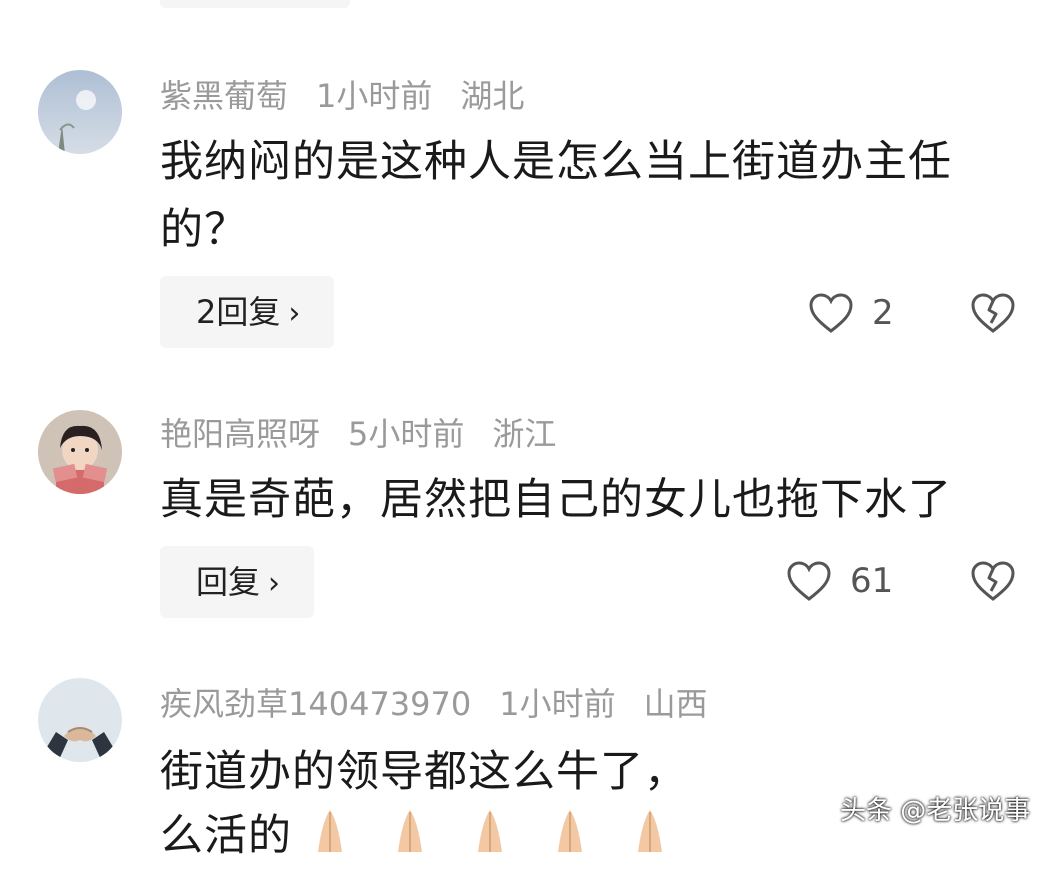 The width and height of the screenshot is (1060, 870). I want to click on reply-button: 2回复 ›, so click(247, 312).